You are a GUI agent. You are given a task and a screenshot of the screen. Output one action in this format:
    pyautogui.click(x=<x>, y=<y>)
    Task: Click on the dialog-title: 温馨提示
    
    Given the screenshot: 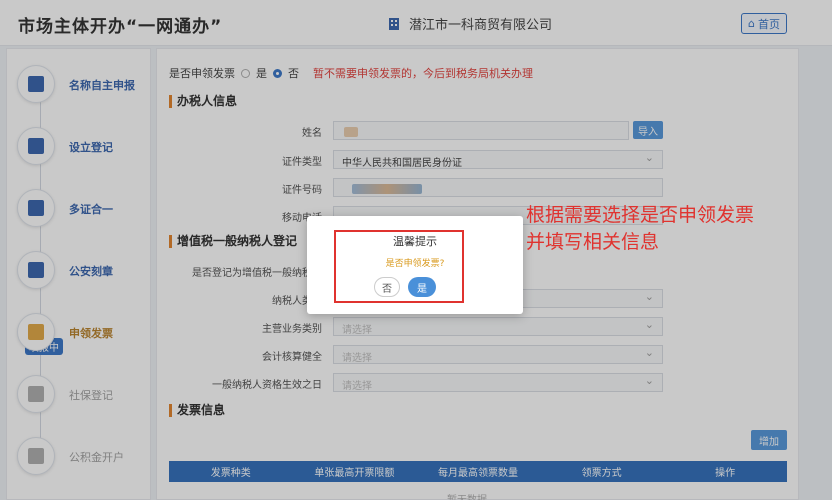 What is the action you would take?
    pyautogui.click(x=415, y=241)
    